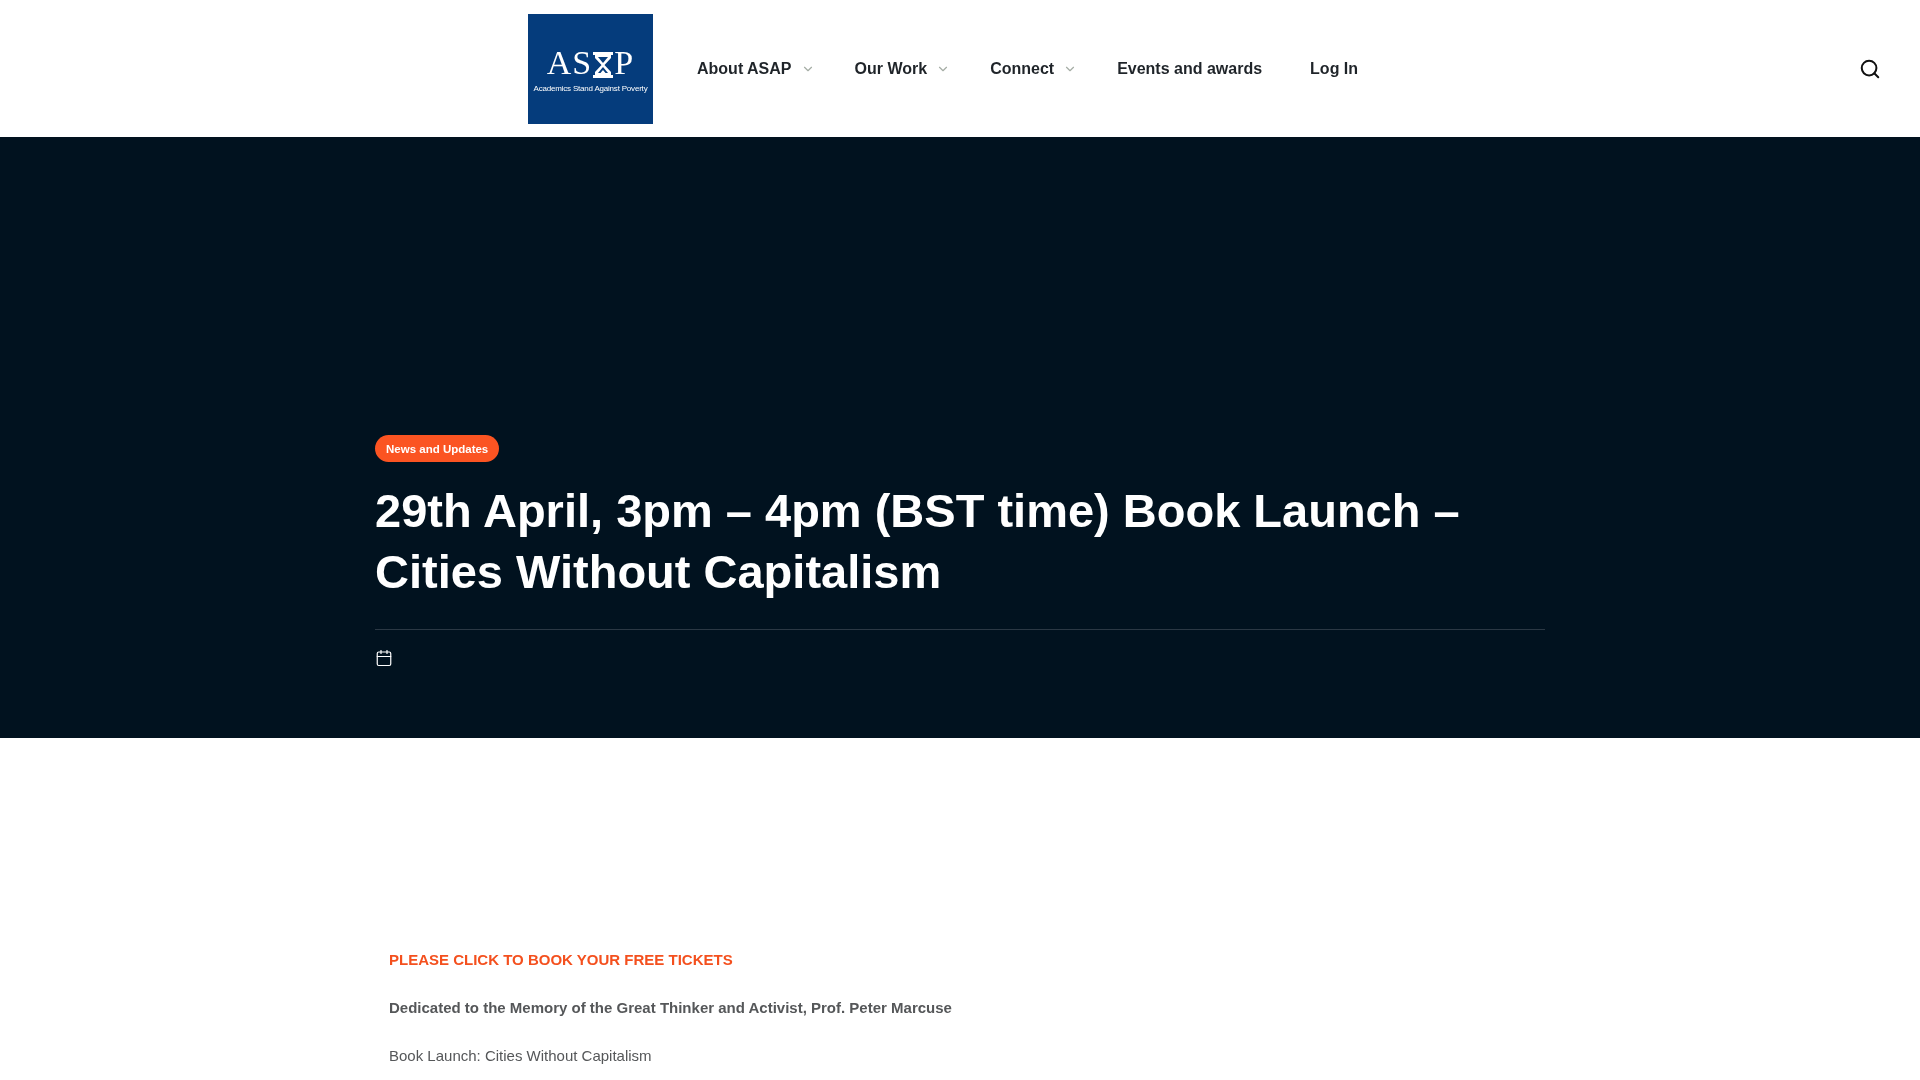  I want to click on nav-link: Connect, so click(1034, 68).